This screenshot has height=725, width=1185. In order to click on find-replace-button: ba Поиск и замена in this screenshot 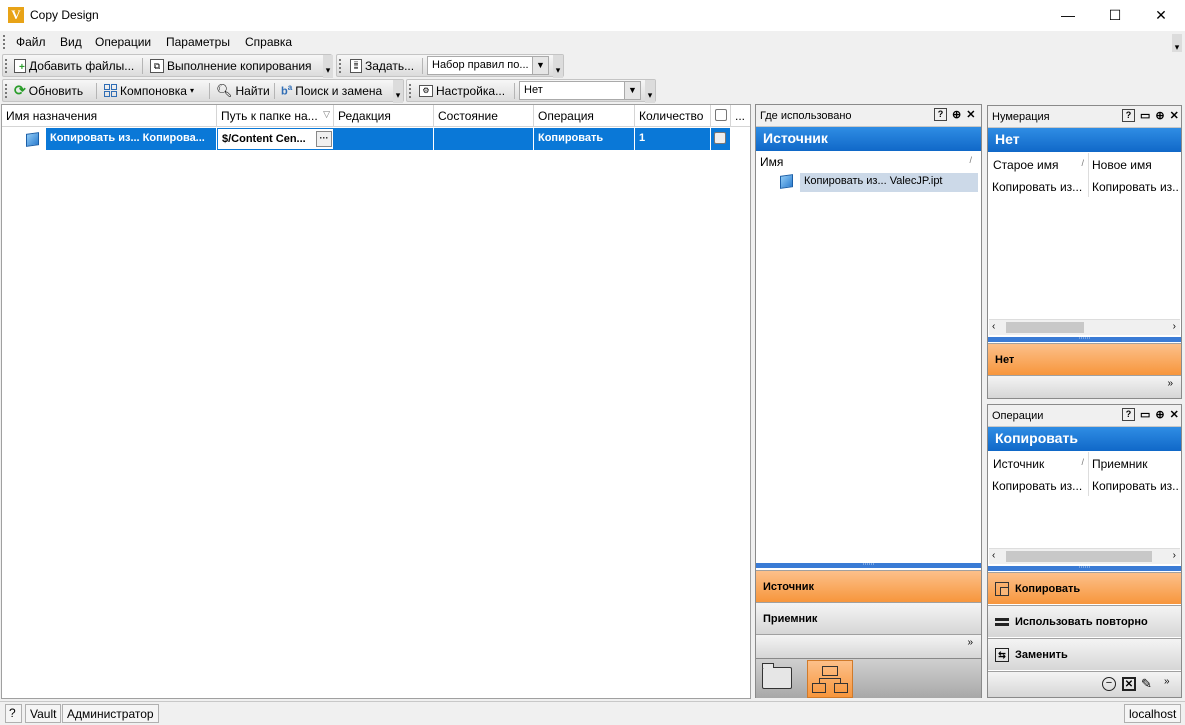, I will do `click(331, 90)`.